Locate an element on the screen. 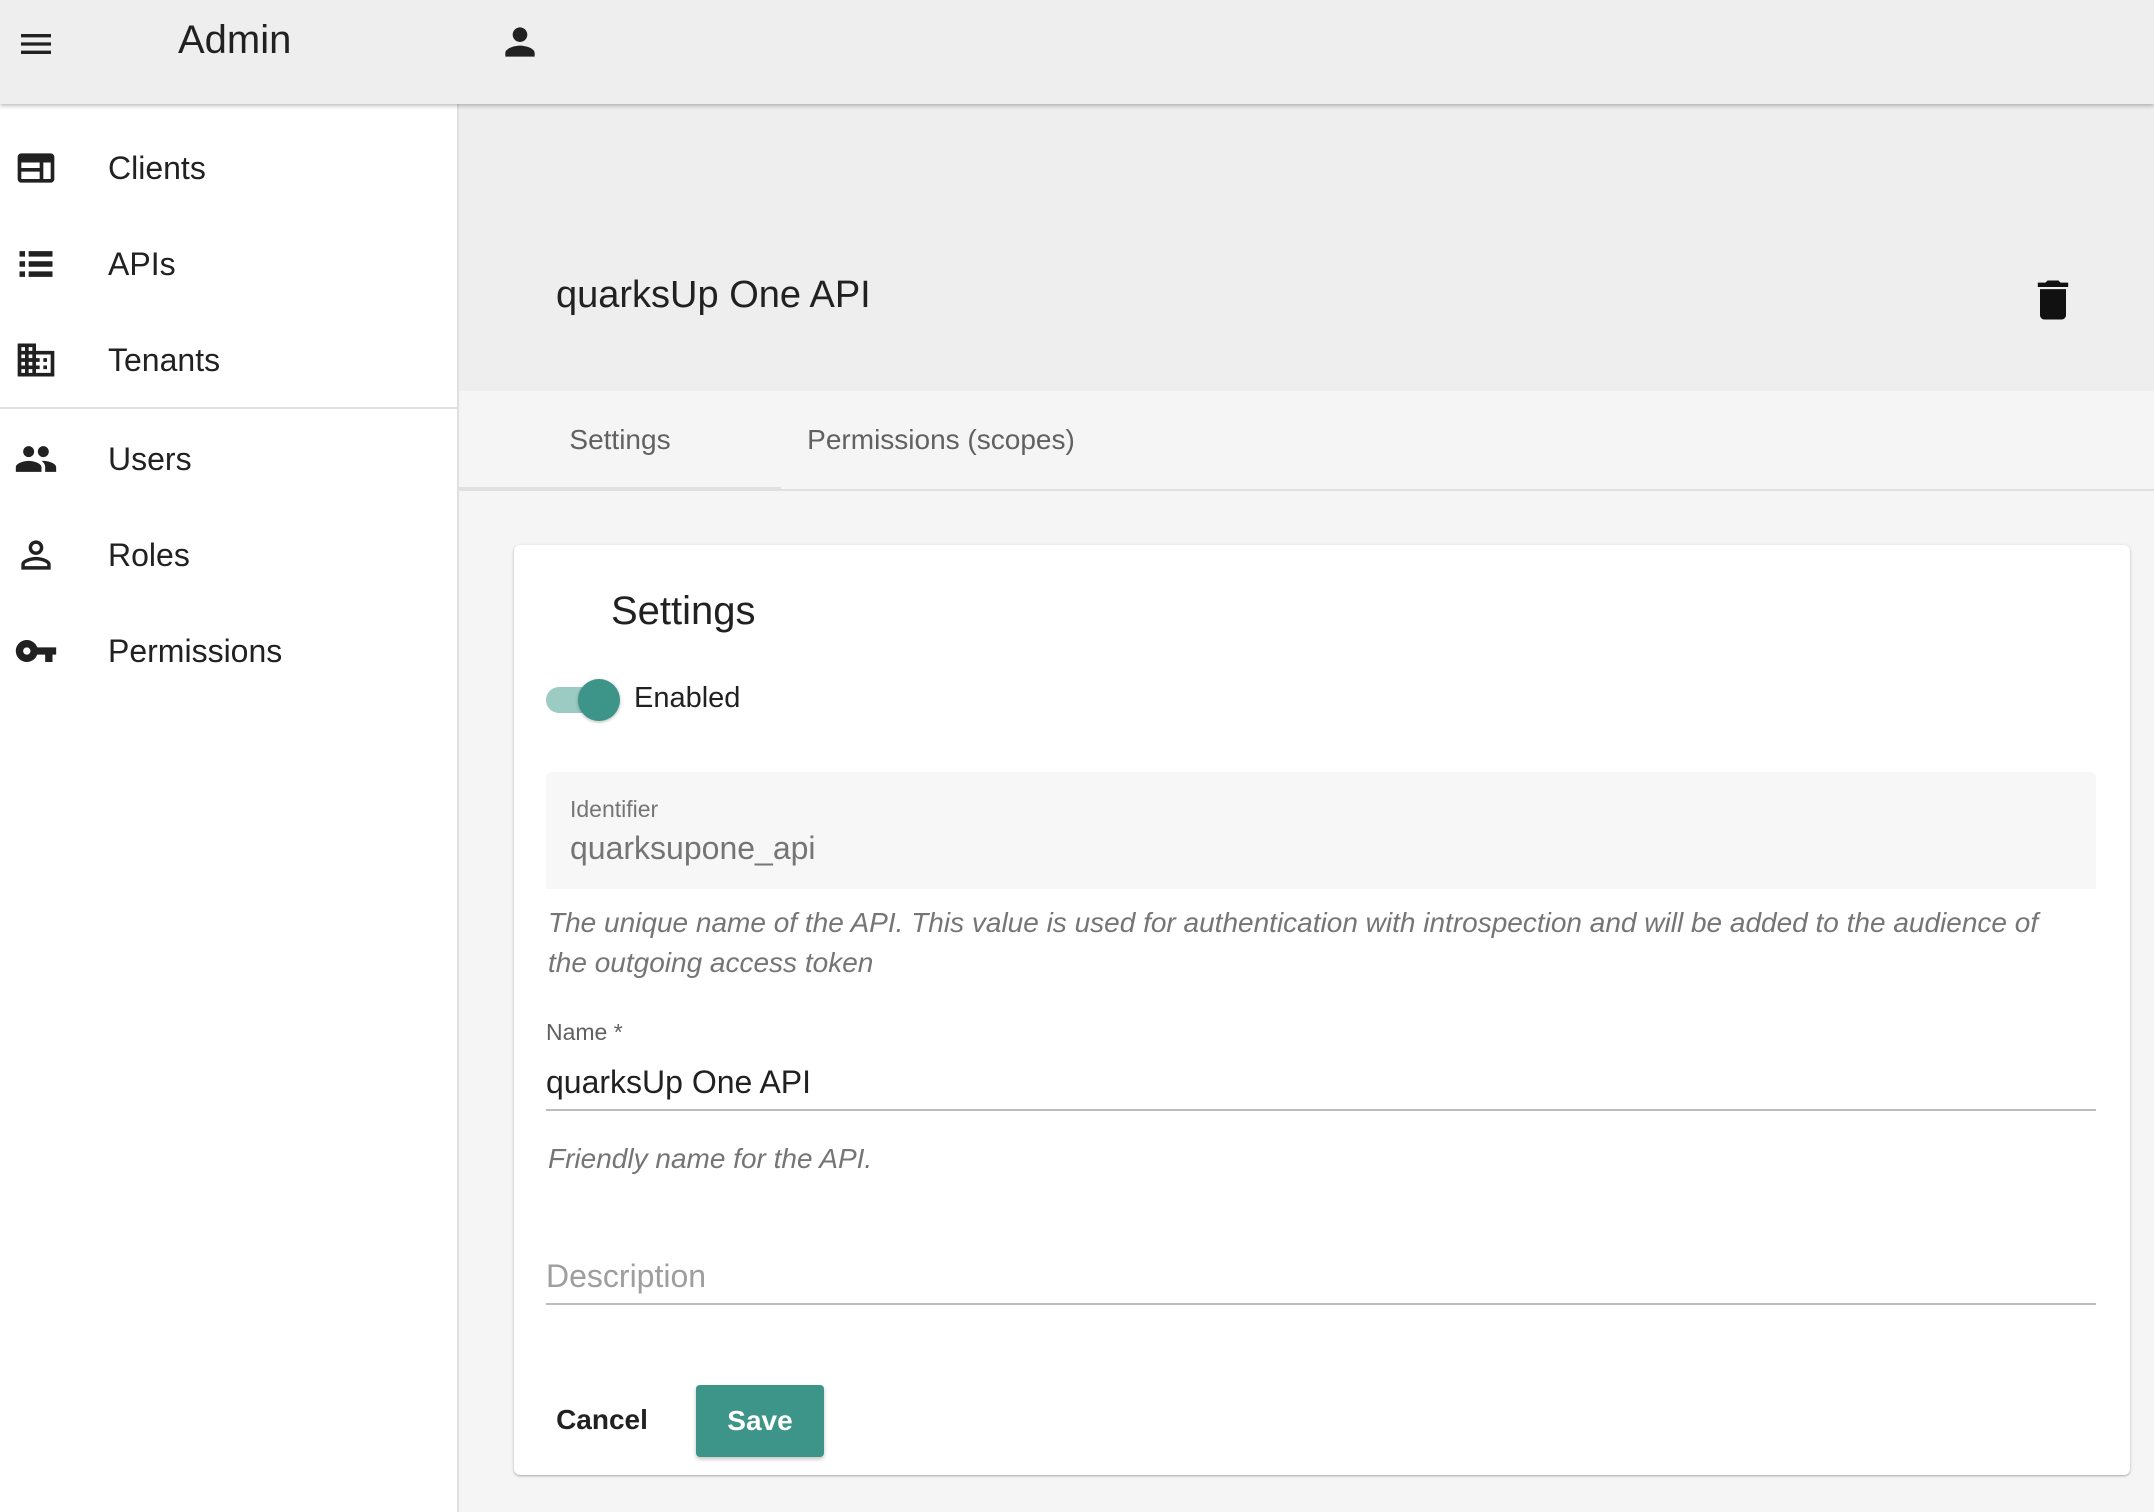 Image resolution: width=2154 pixels, height=1512 pixels. identifier-field: Identifier quarksupone_api is located at coordinates (1321, 830).